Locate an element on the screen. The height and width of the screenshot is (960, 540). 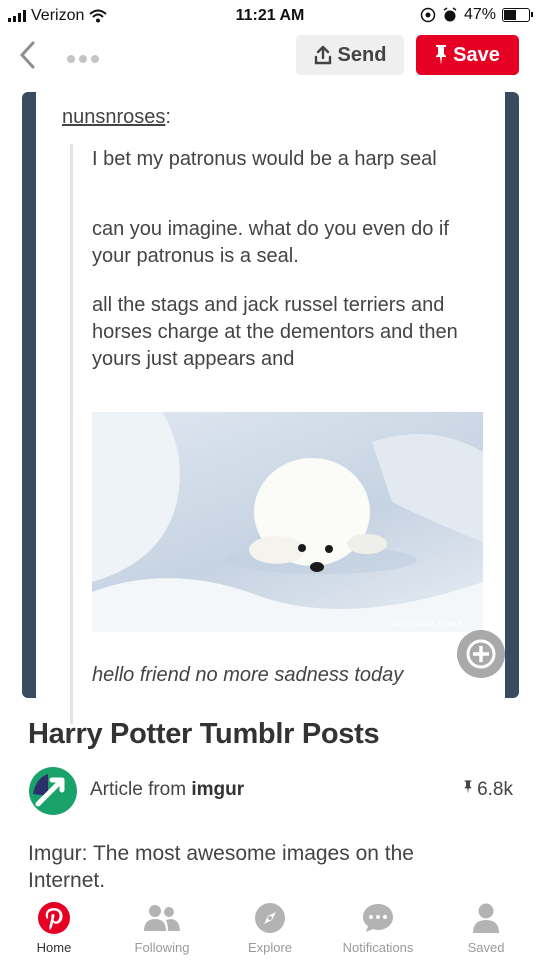
tab-explore: Explore is located at coordinates (270, 927).